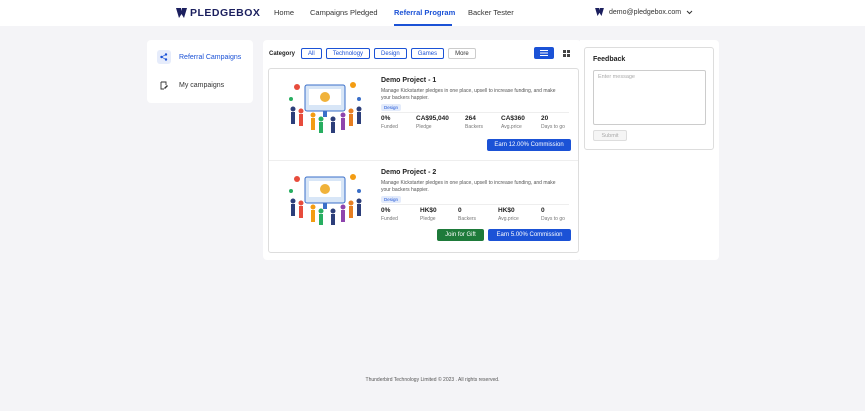 The height and width of the screenshot is (411, 865). I want to click on stat-backers: 264 Backers, so click(474, 122).